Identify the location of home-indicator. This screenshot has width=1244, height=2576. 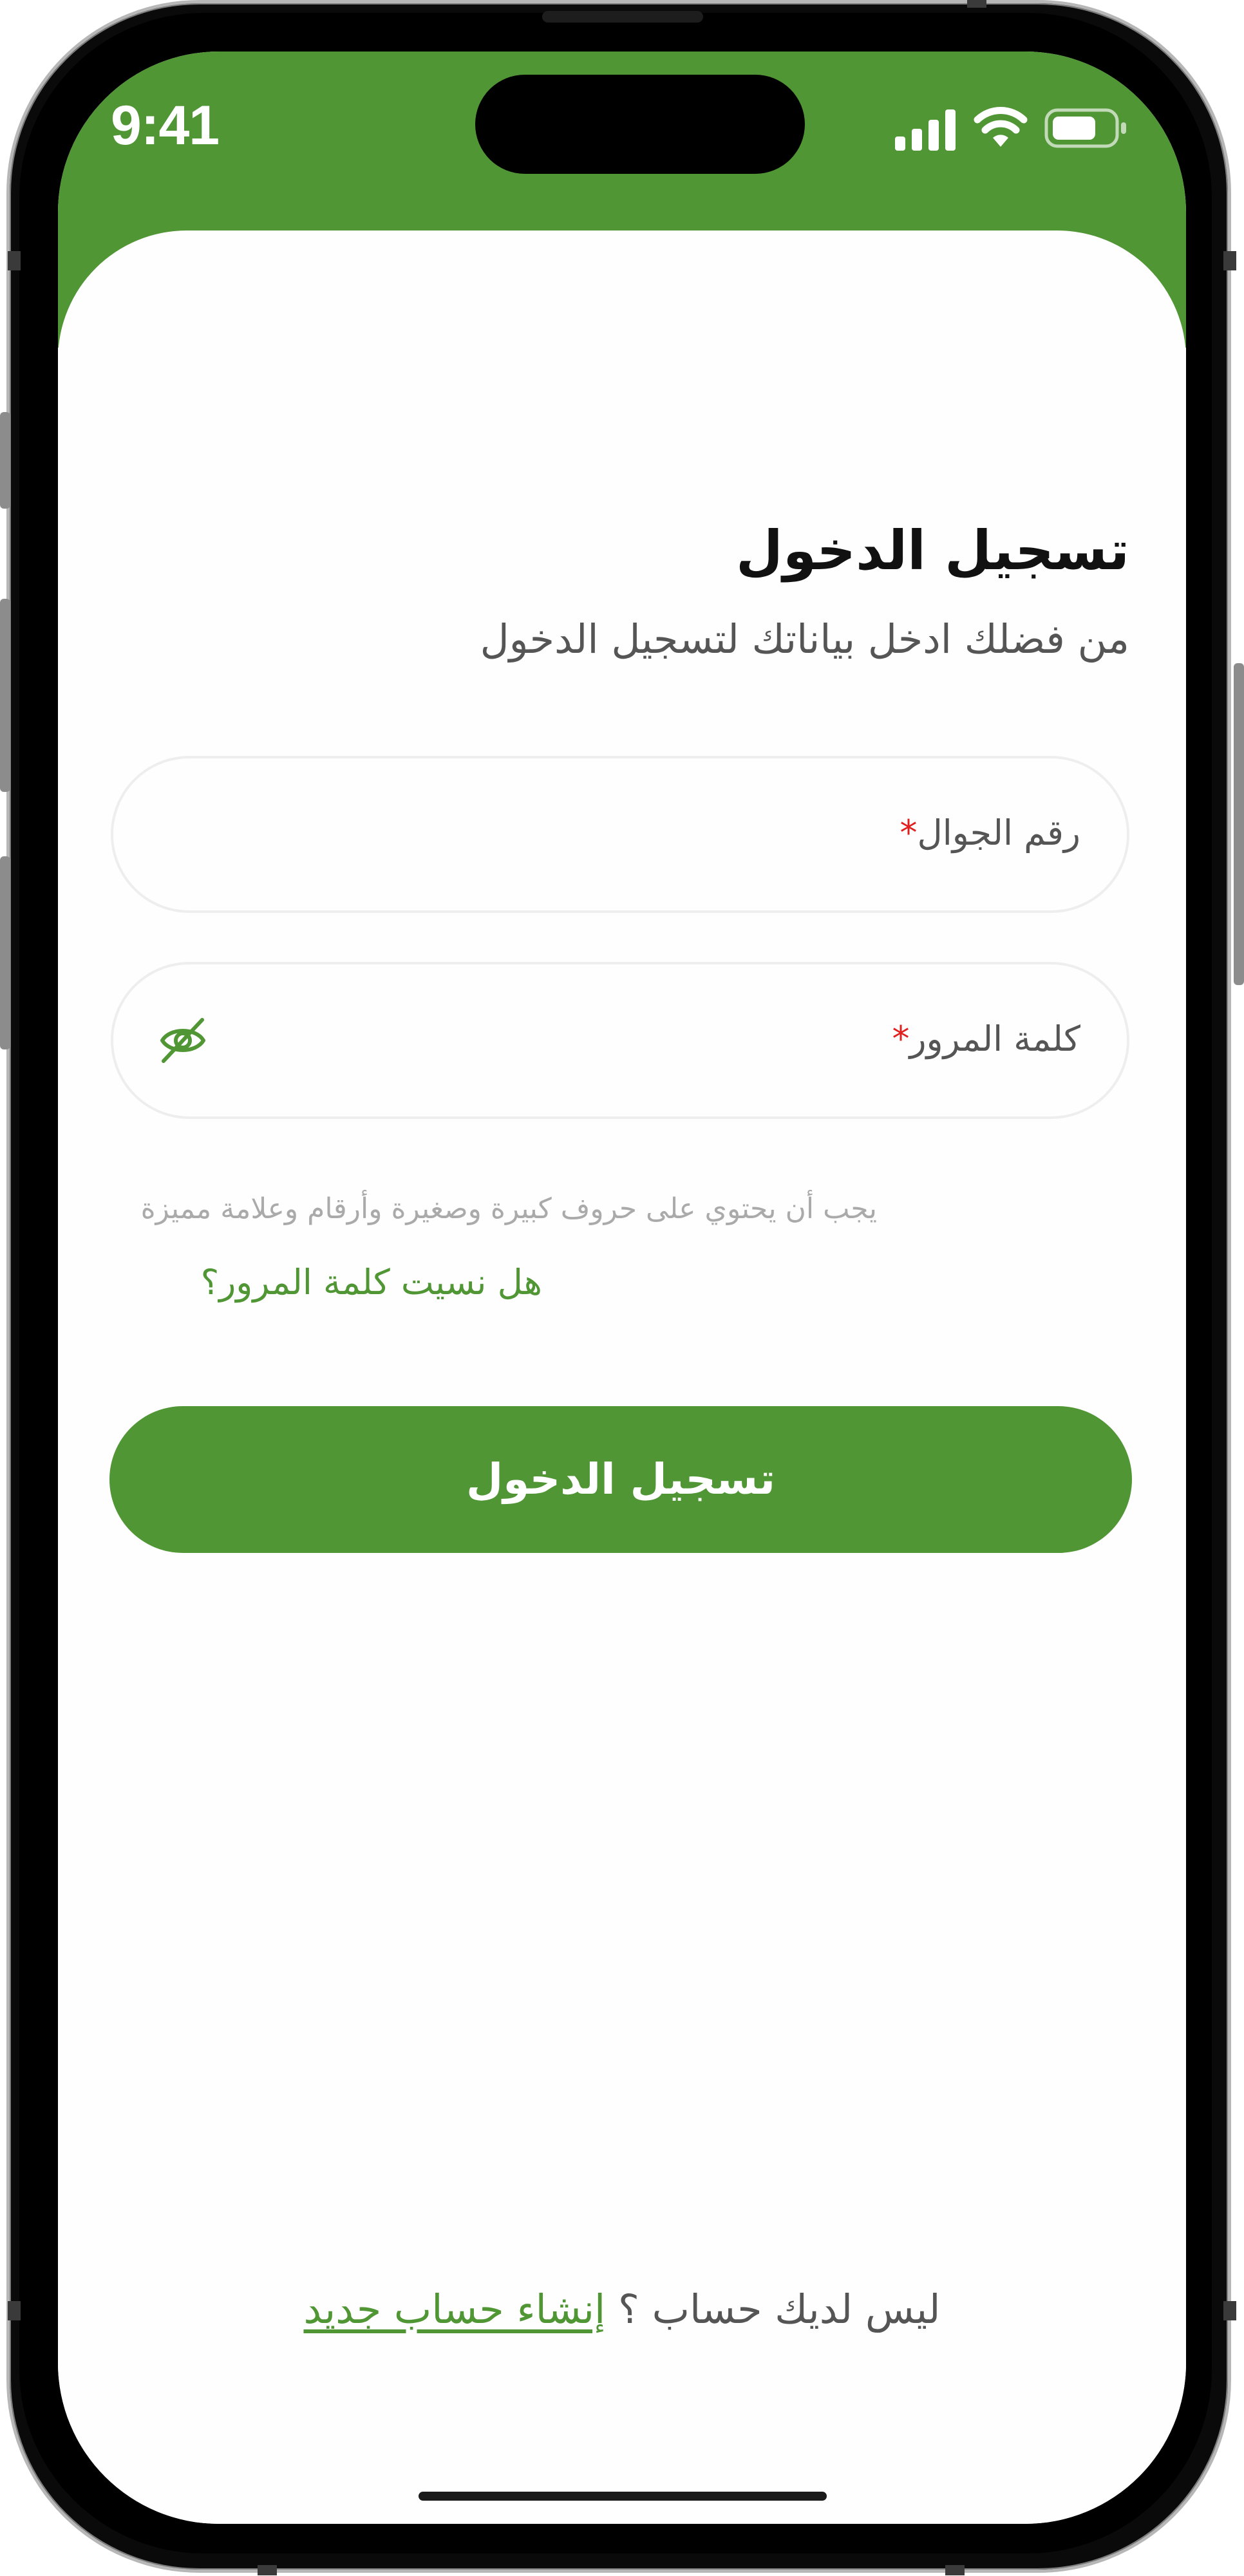
(623, 2496).